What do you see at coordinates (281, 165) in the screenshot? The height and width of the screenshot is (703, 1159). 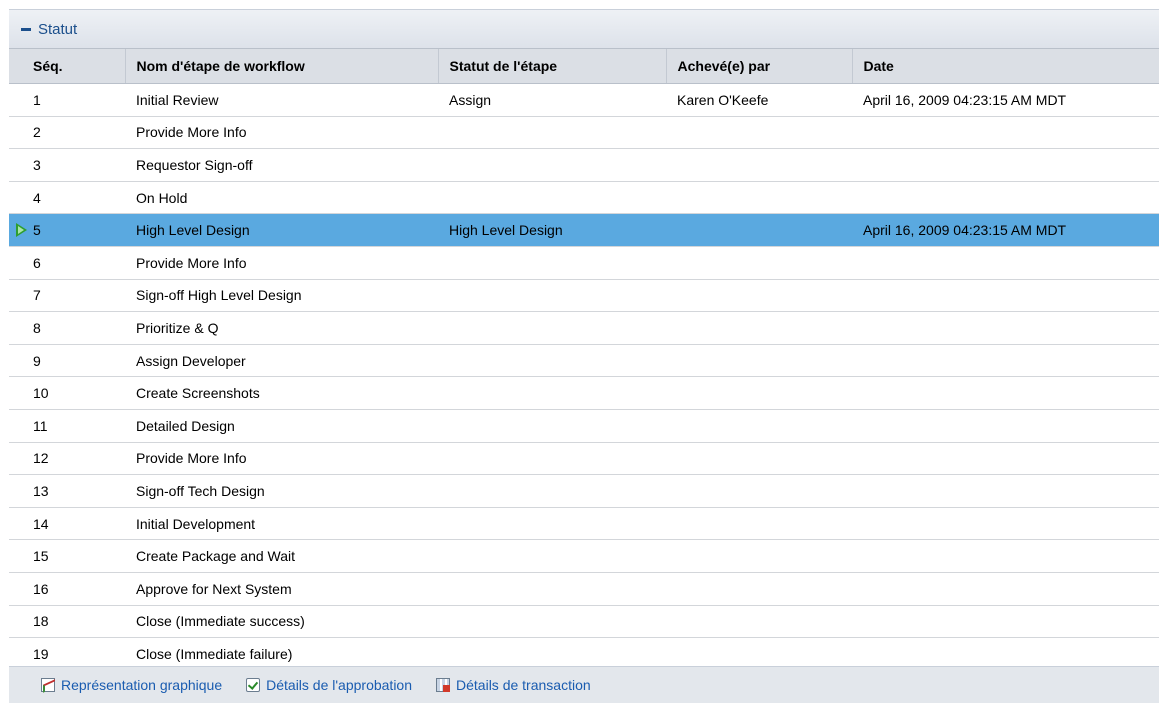 I see `cell-step-name: Requestor Sign-off` at bounding box center [281, 165].